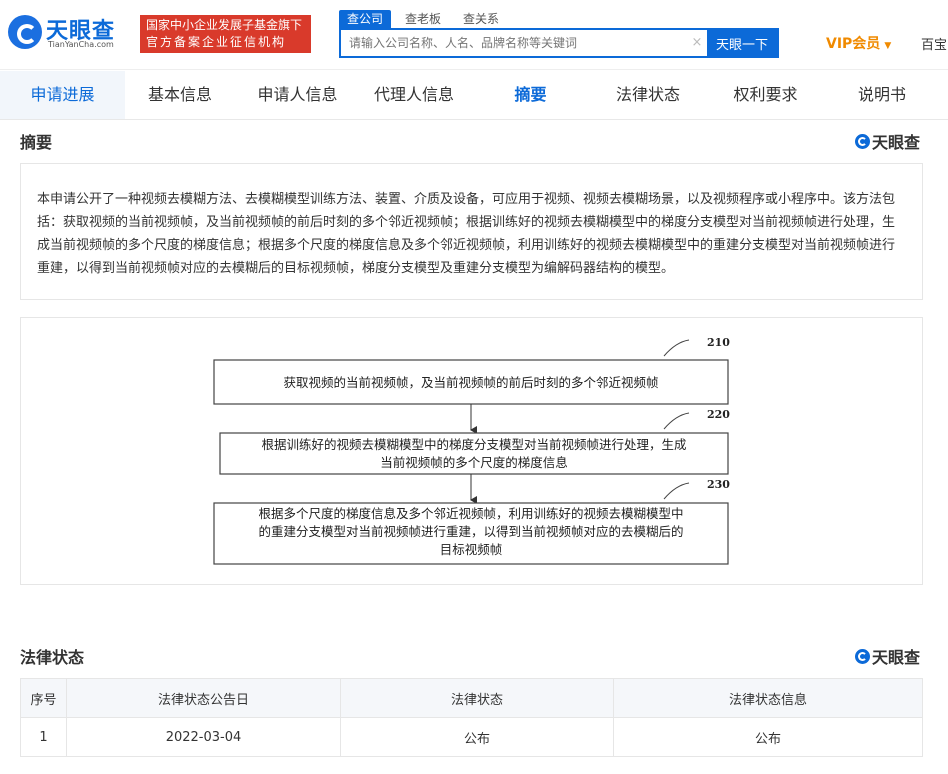 Image resolution: width=948 pixels, height=774 pixels. Describe the element at coordinates (470, 382) in the screenshot. I see `step-210-text: 获取视频的当前视频帧，及当前视频帧的前后时刻的多个邻近视频帧` at that location.